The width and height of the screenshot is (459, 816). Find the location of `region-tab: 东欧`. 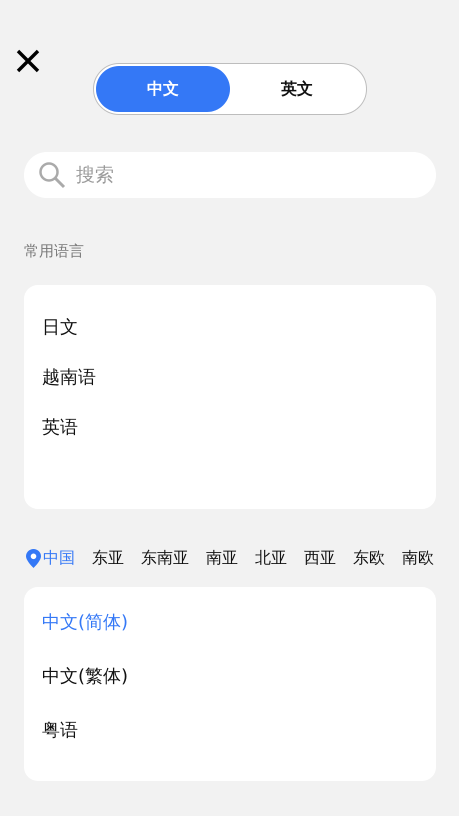

region-tab: 东欧 is located at coordinates (369, 558).